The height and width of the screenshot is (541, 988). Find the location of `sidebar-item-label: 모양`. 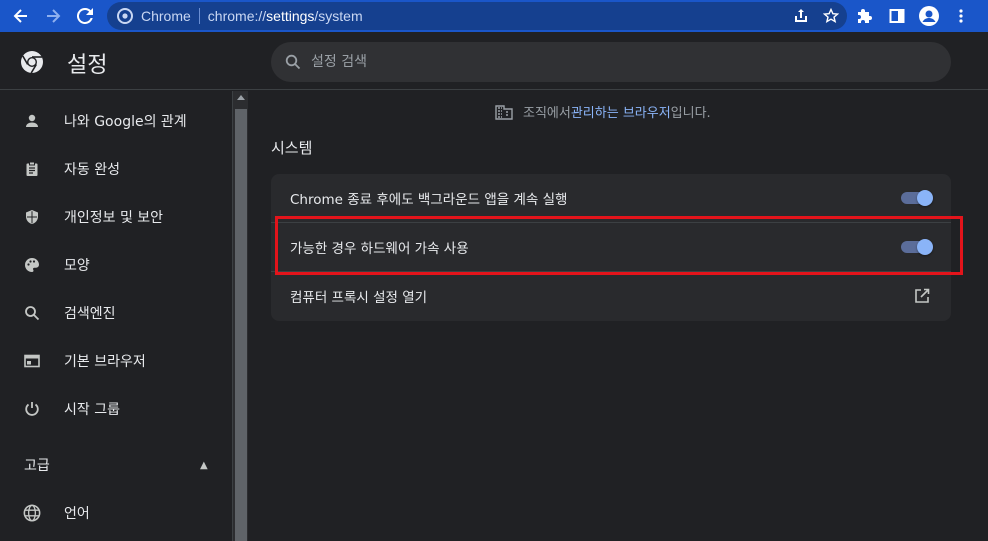

sidebar-item-label: 모양 is located at coordinates (77, 266).